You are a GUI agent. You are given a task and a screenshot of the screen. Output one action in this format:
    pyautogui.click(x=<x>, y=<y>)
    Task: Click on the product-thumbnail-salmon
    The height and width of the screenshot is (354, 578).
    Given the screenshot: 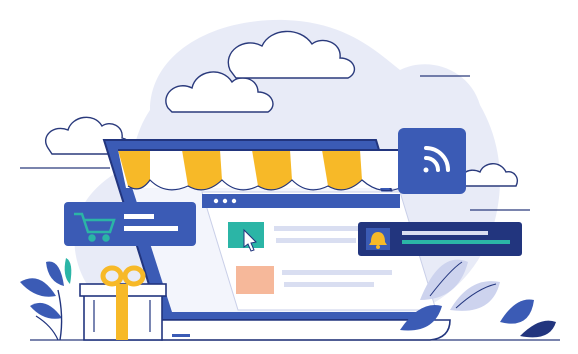 What is the action you would take?
    pyautogui.click(x=255, y=280)
    